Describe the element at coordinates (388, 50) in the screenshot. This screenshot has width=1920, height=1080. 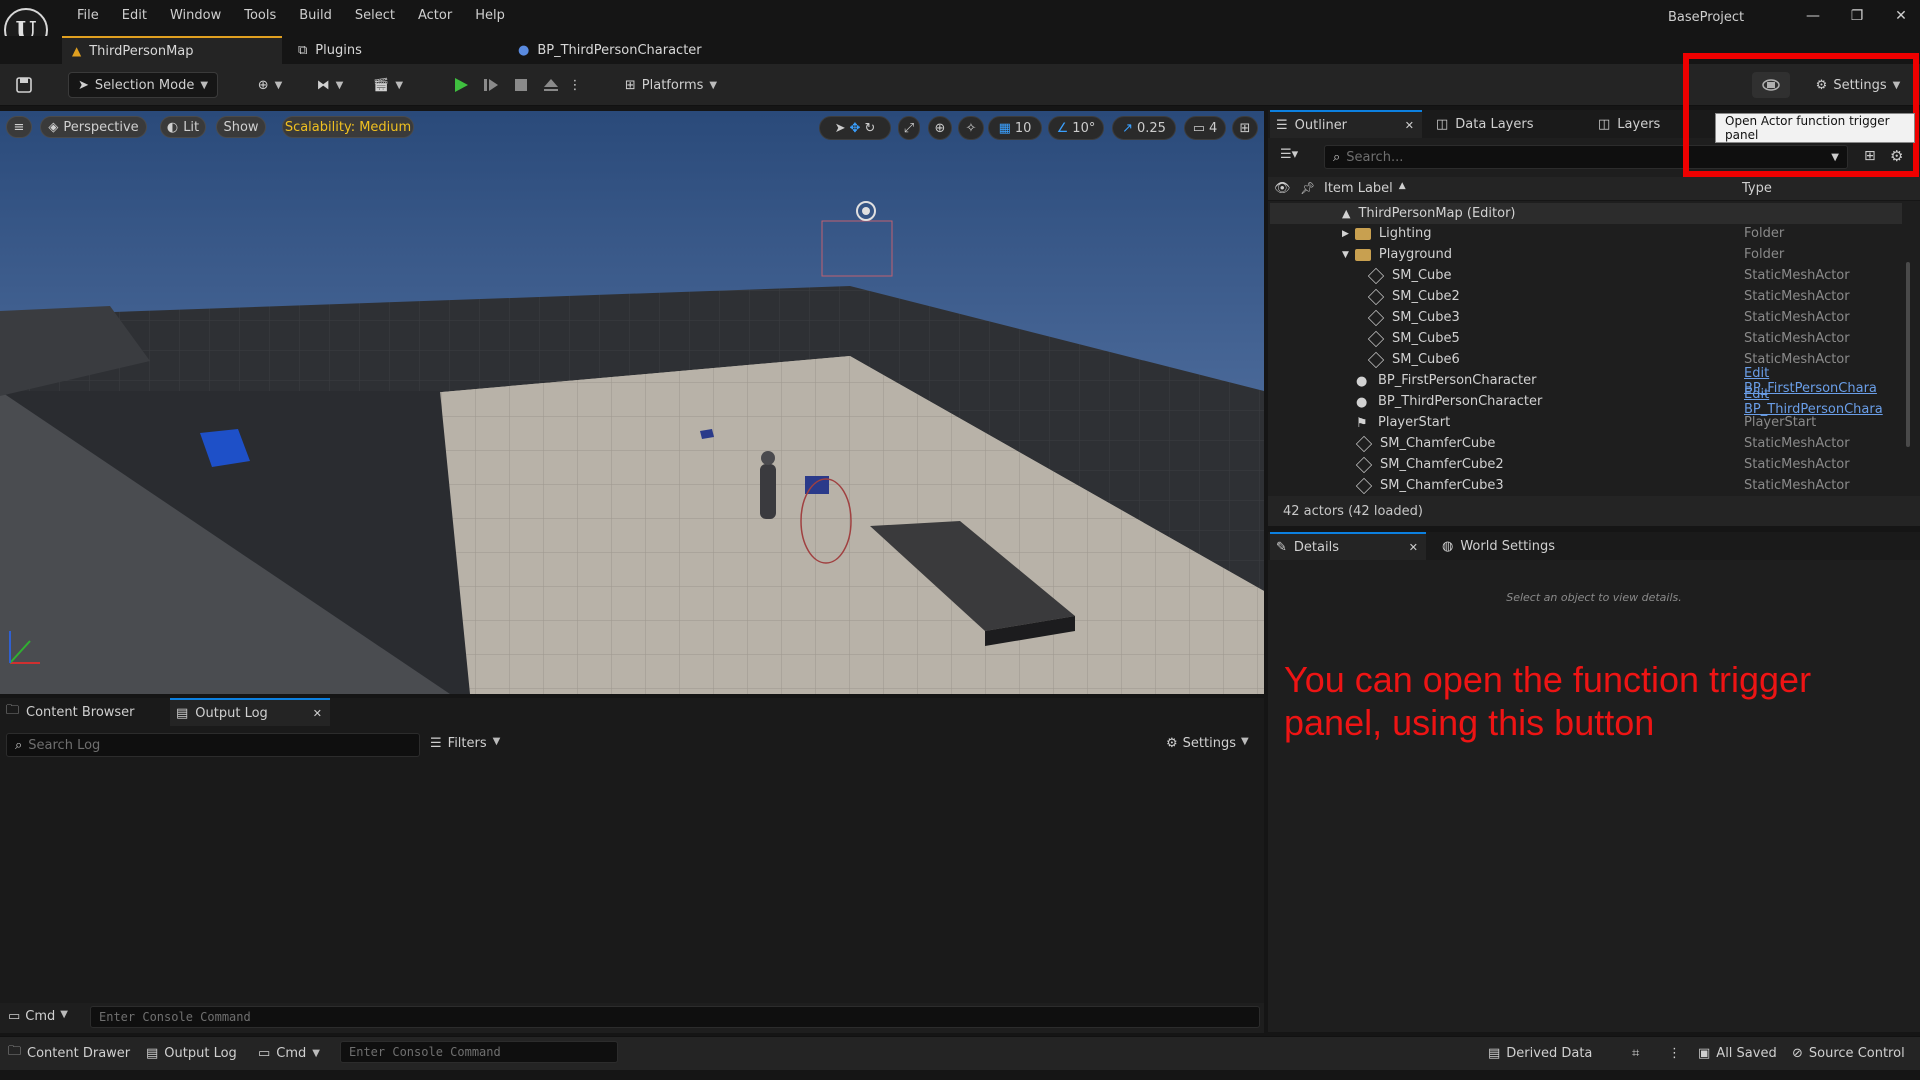
I see `tab-plugins: ⧉ Plugins` at that location.